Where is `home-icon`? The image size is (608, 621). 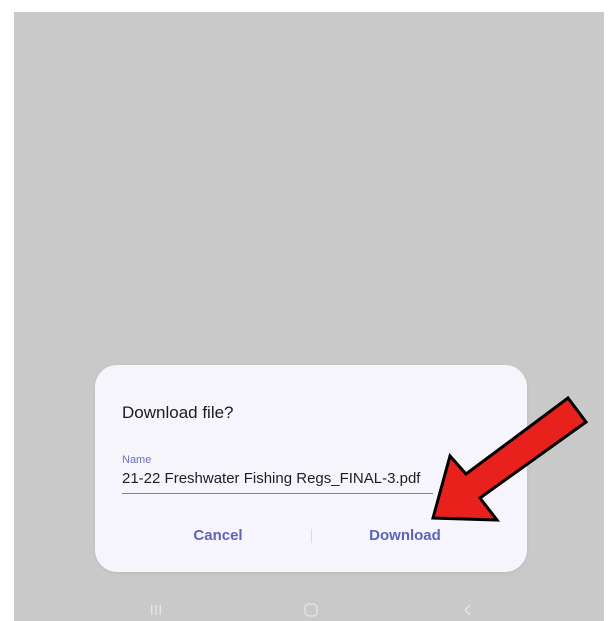 home-icon is located at coordinates (311, 609).